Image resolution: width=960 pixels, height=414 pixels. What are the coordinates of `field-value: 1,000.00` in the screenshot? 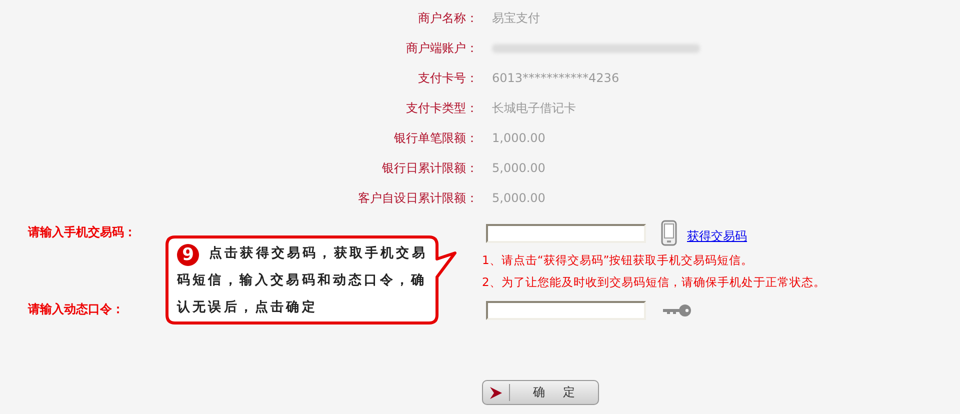 It's located at (519, 138).